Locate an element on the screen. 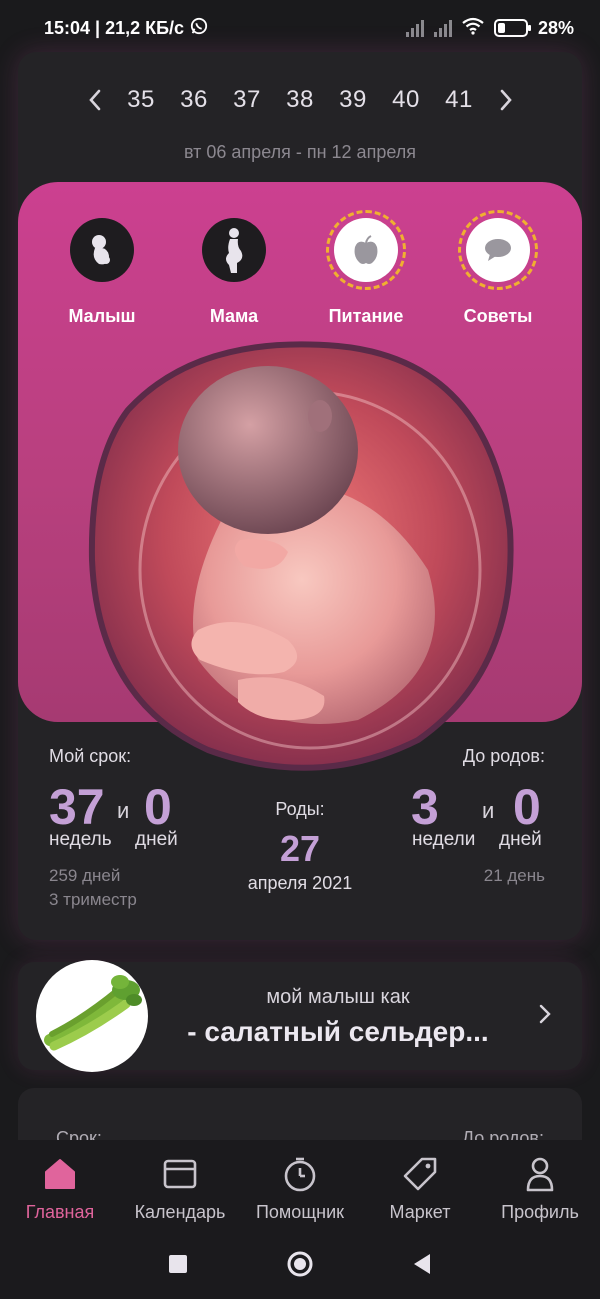 This screenshot has width=600, height=1299. nav-label: Главная is located at coordinates (60, 1212).